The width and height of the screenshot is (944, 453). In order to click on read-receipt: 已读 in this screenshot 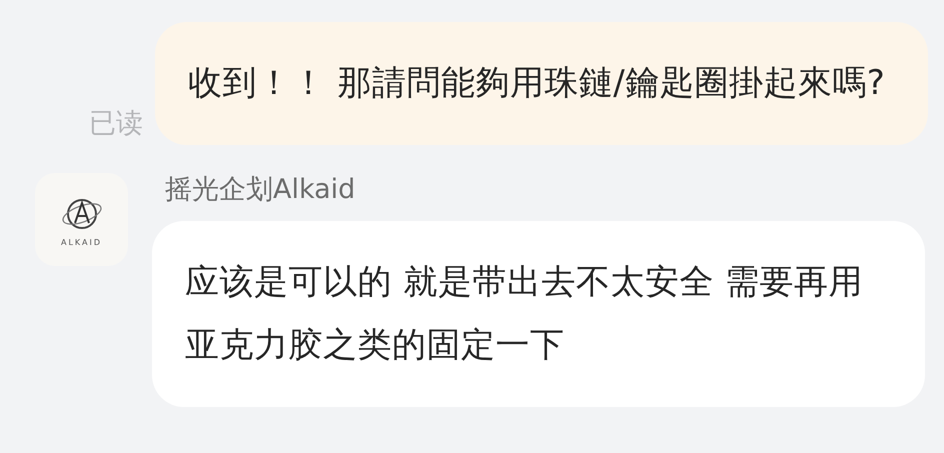, I will do `click(116, 124)`.